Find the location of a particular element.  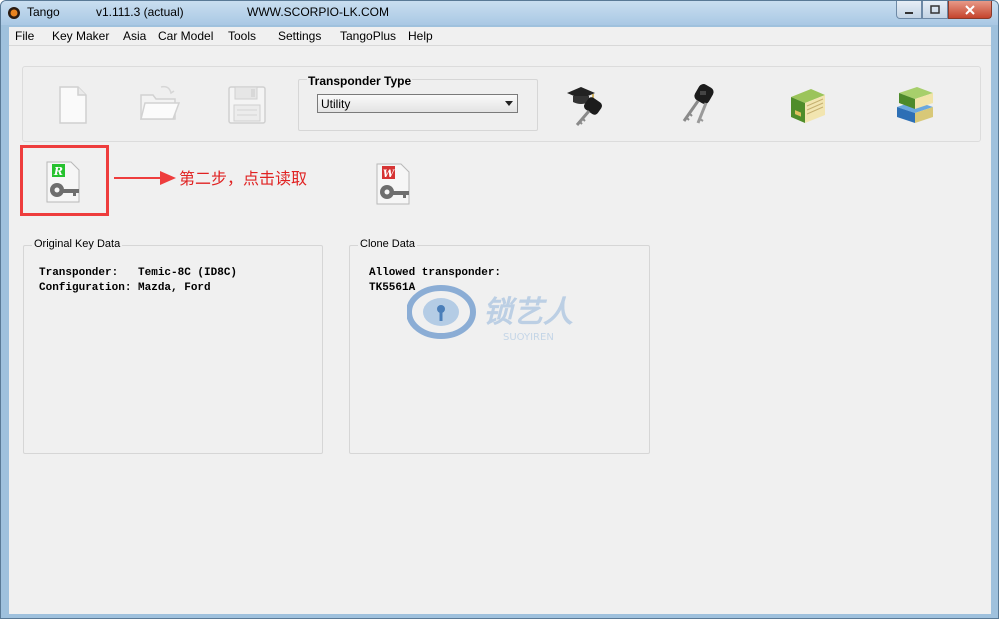

menu-help: Help is located at coordinates (420, 36).